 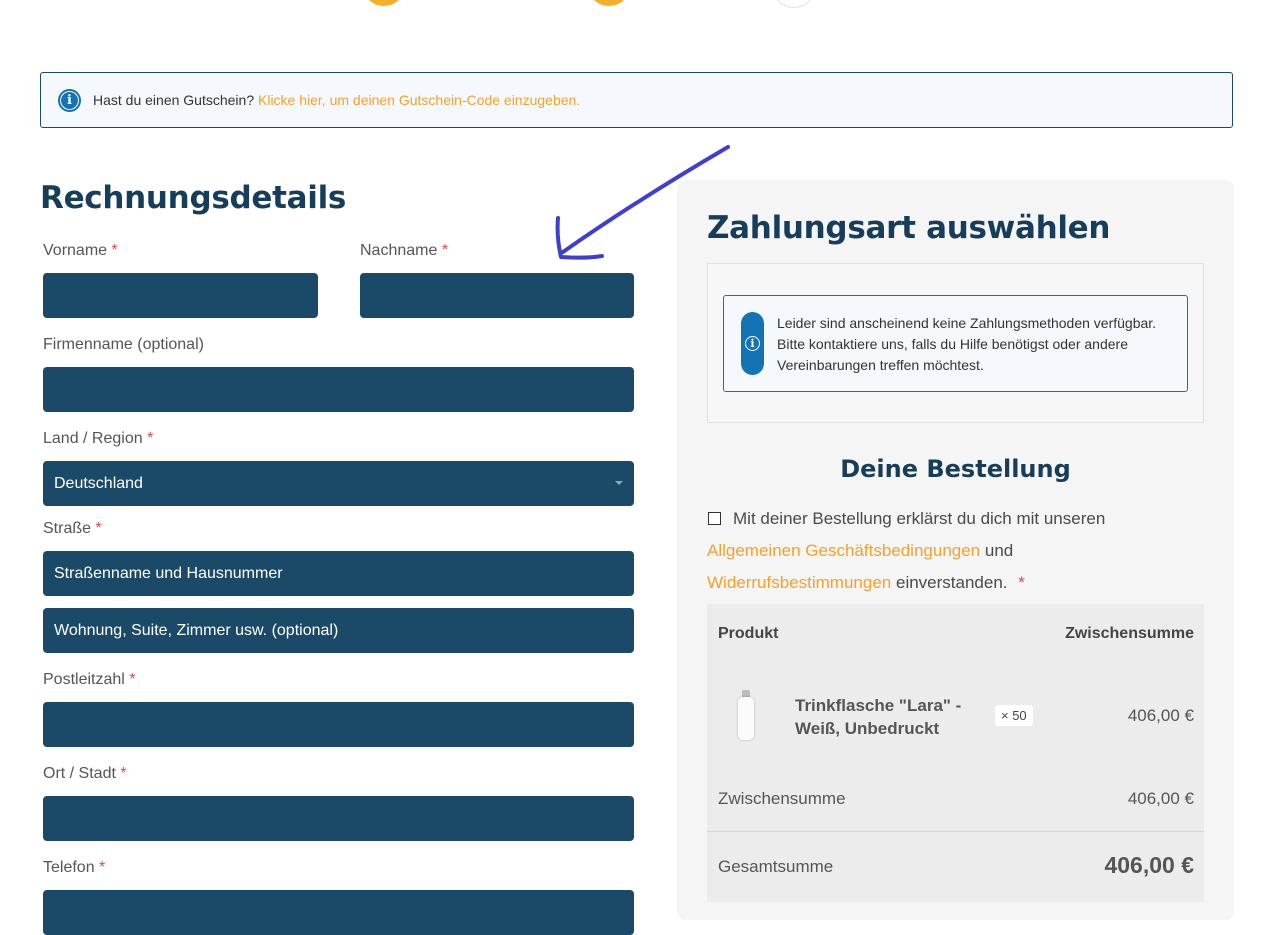 What do you see at coordinates (619, 483) in the screenshot?
I see `chevron-down-icon` at bounding box center [619, 483].